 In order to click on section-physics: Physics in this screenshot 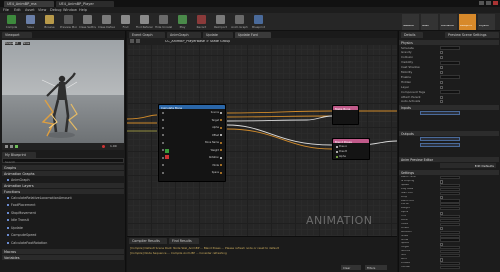, I will do `click(449, 42)`.